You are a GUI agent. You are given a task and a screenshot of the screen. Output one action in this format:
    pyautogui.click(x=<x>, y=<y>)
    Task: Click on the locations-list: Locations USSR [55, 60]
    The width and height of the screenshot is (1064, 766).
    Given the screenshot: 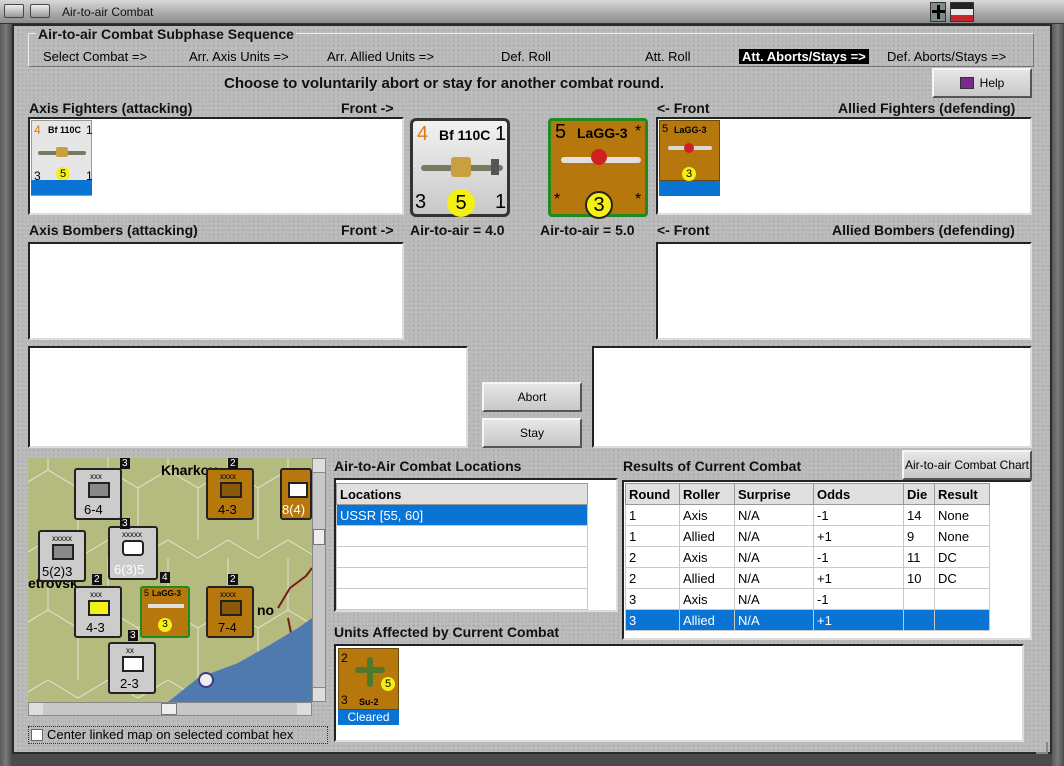 What is the action you would take?
    pyautogui.click(x=476, y=545)
    